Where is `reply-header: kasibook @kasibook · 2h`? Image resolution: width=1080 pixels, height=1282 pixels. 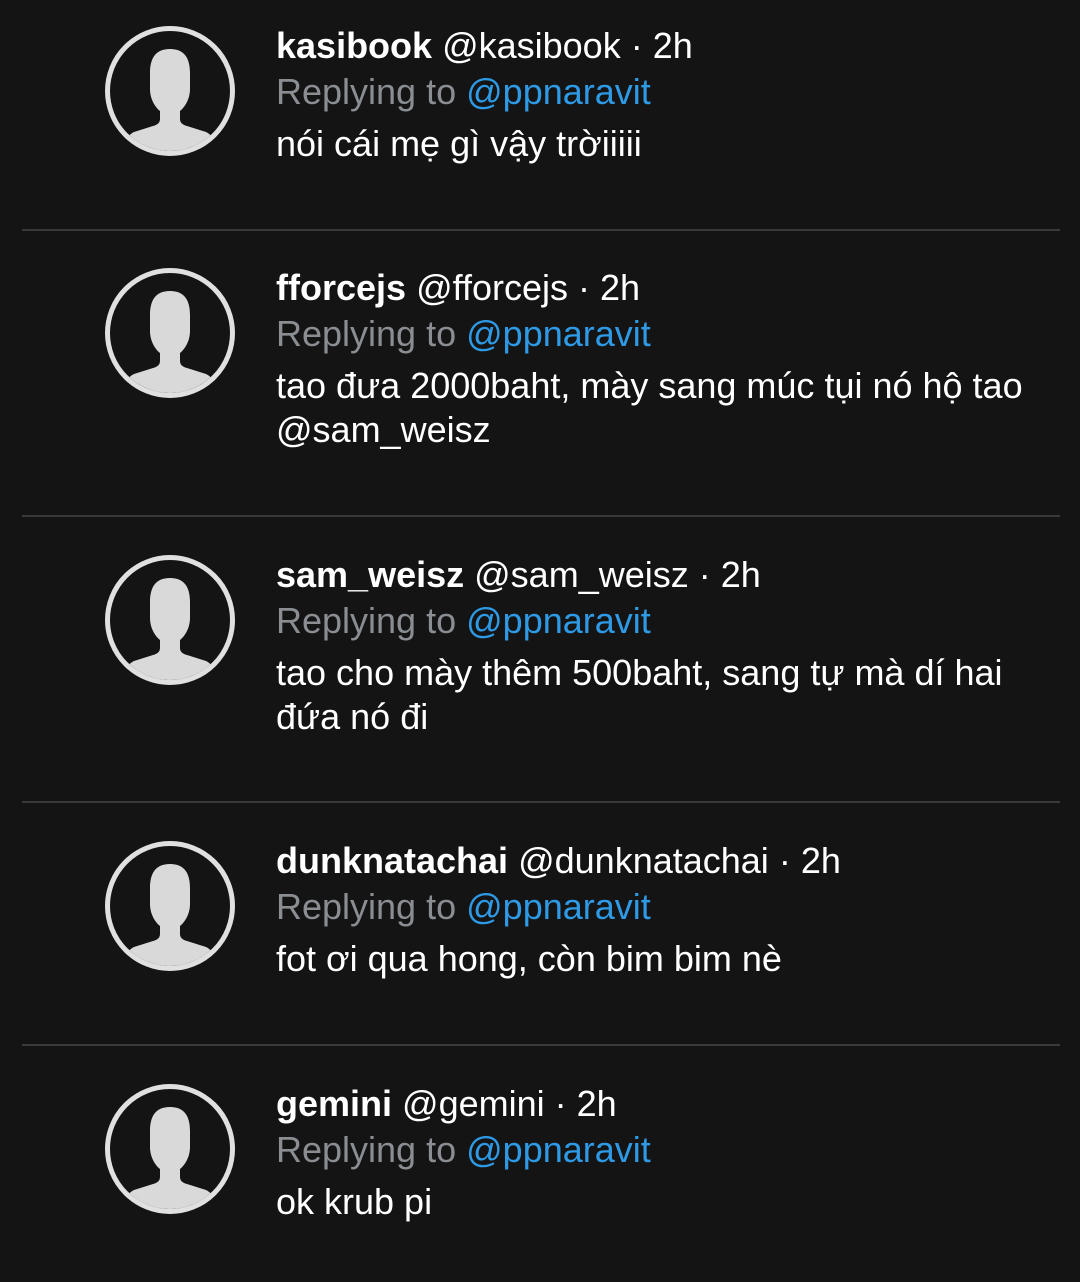
reply-header: kasibook @kasibook · 2h is located at coordinates (667, 46).